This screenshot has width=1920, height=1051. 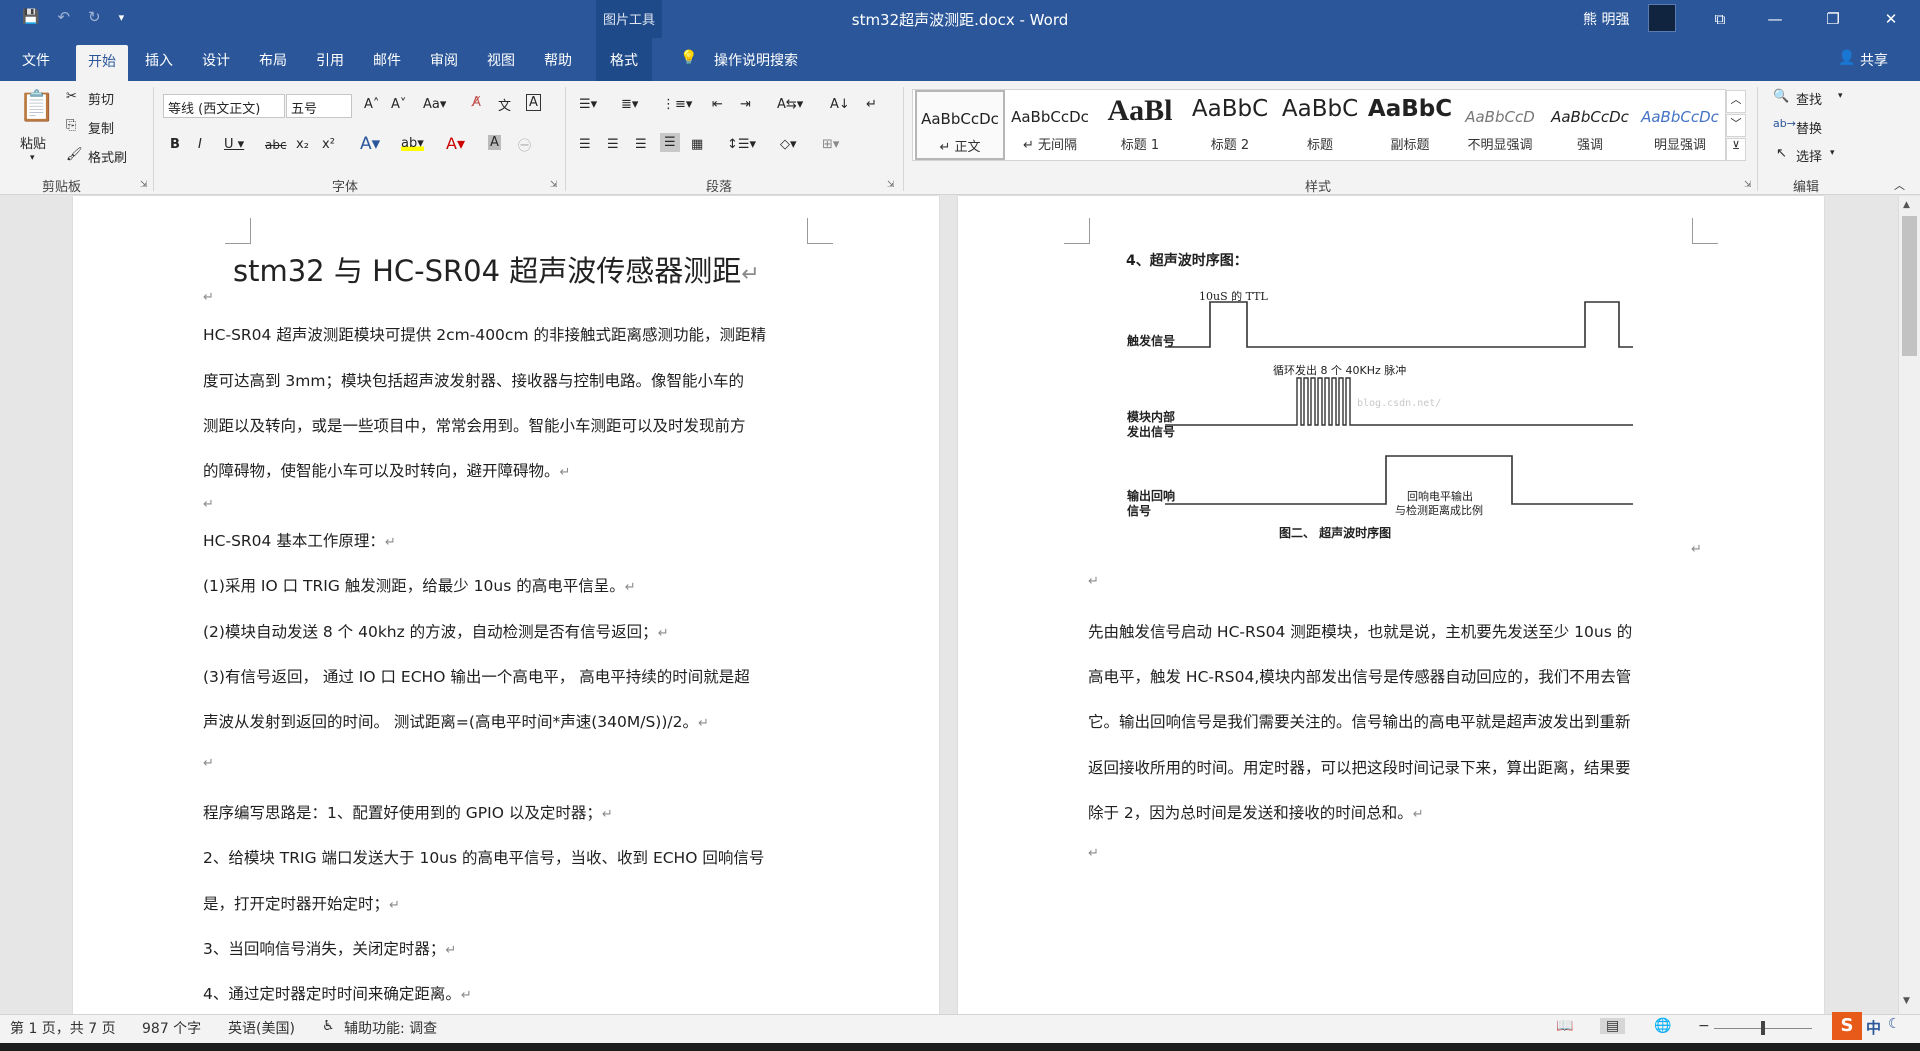 I want to click on paste-dropdown-icon: ▾, so click(x=32, y=158).